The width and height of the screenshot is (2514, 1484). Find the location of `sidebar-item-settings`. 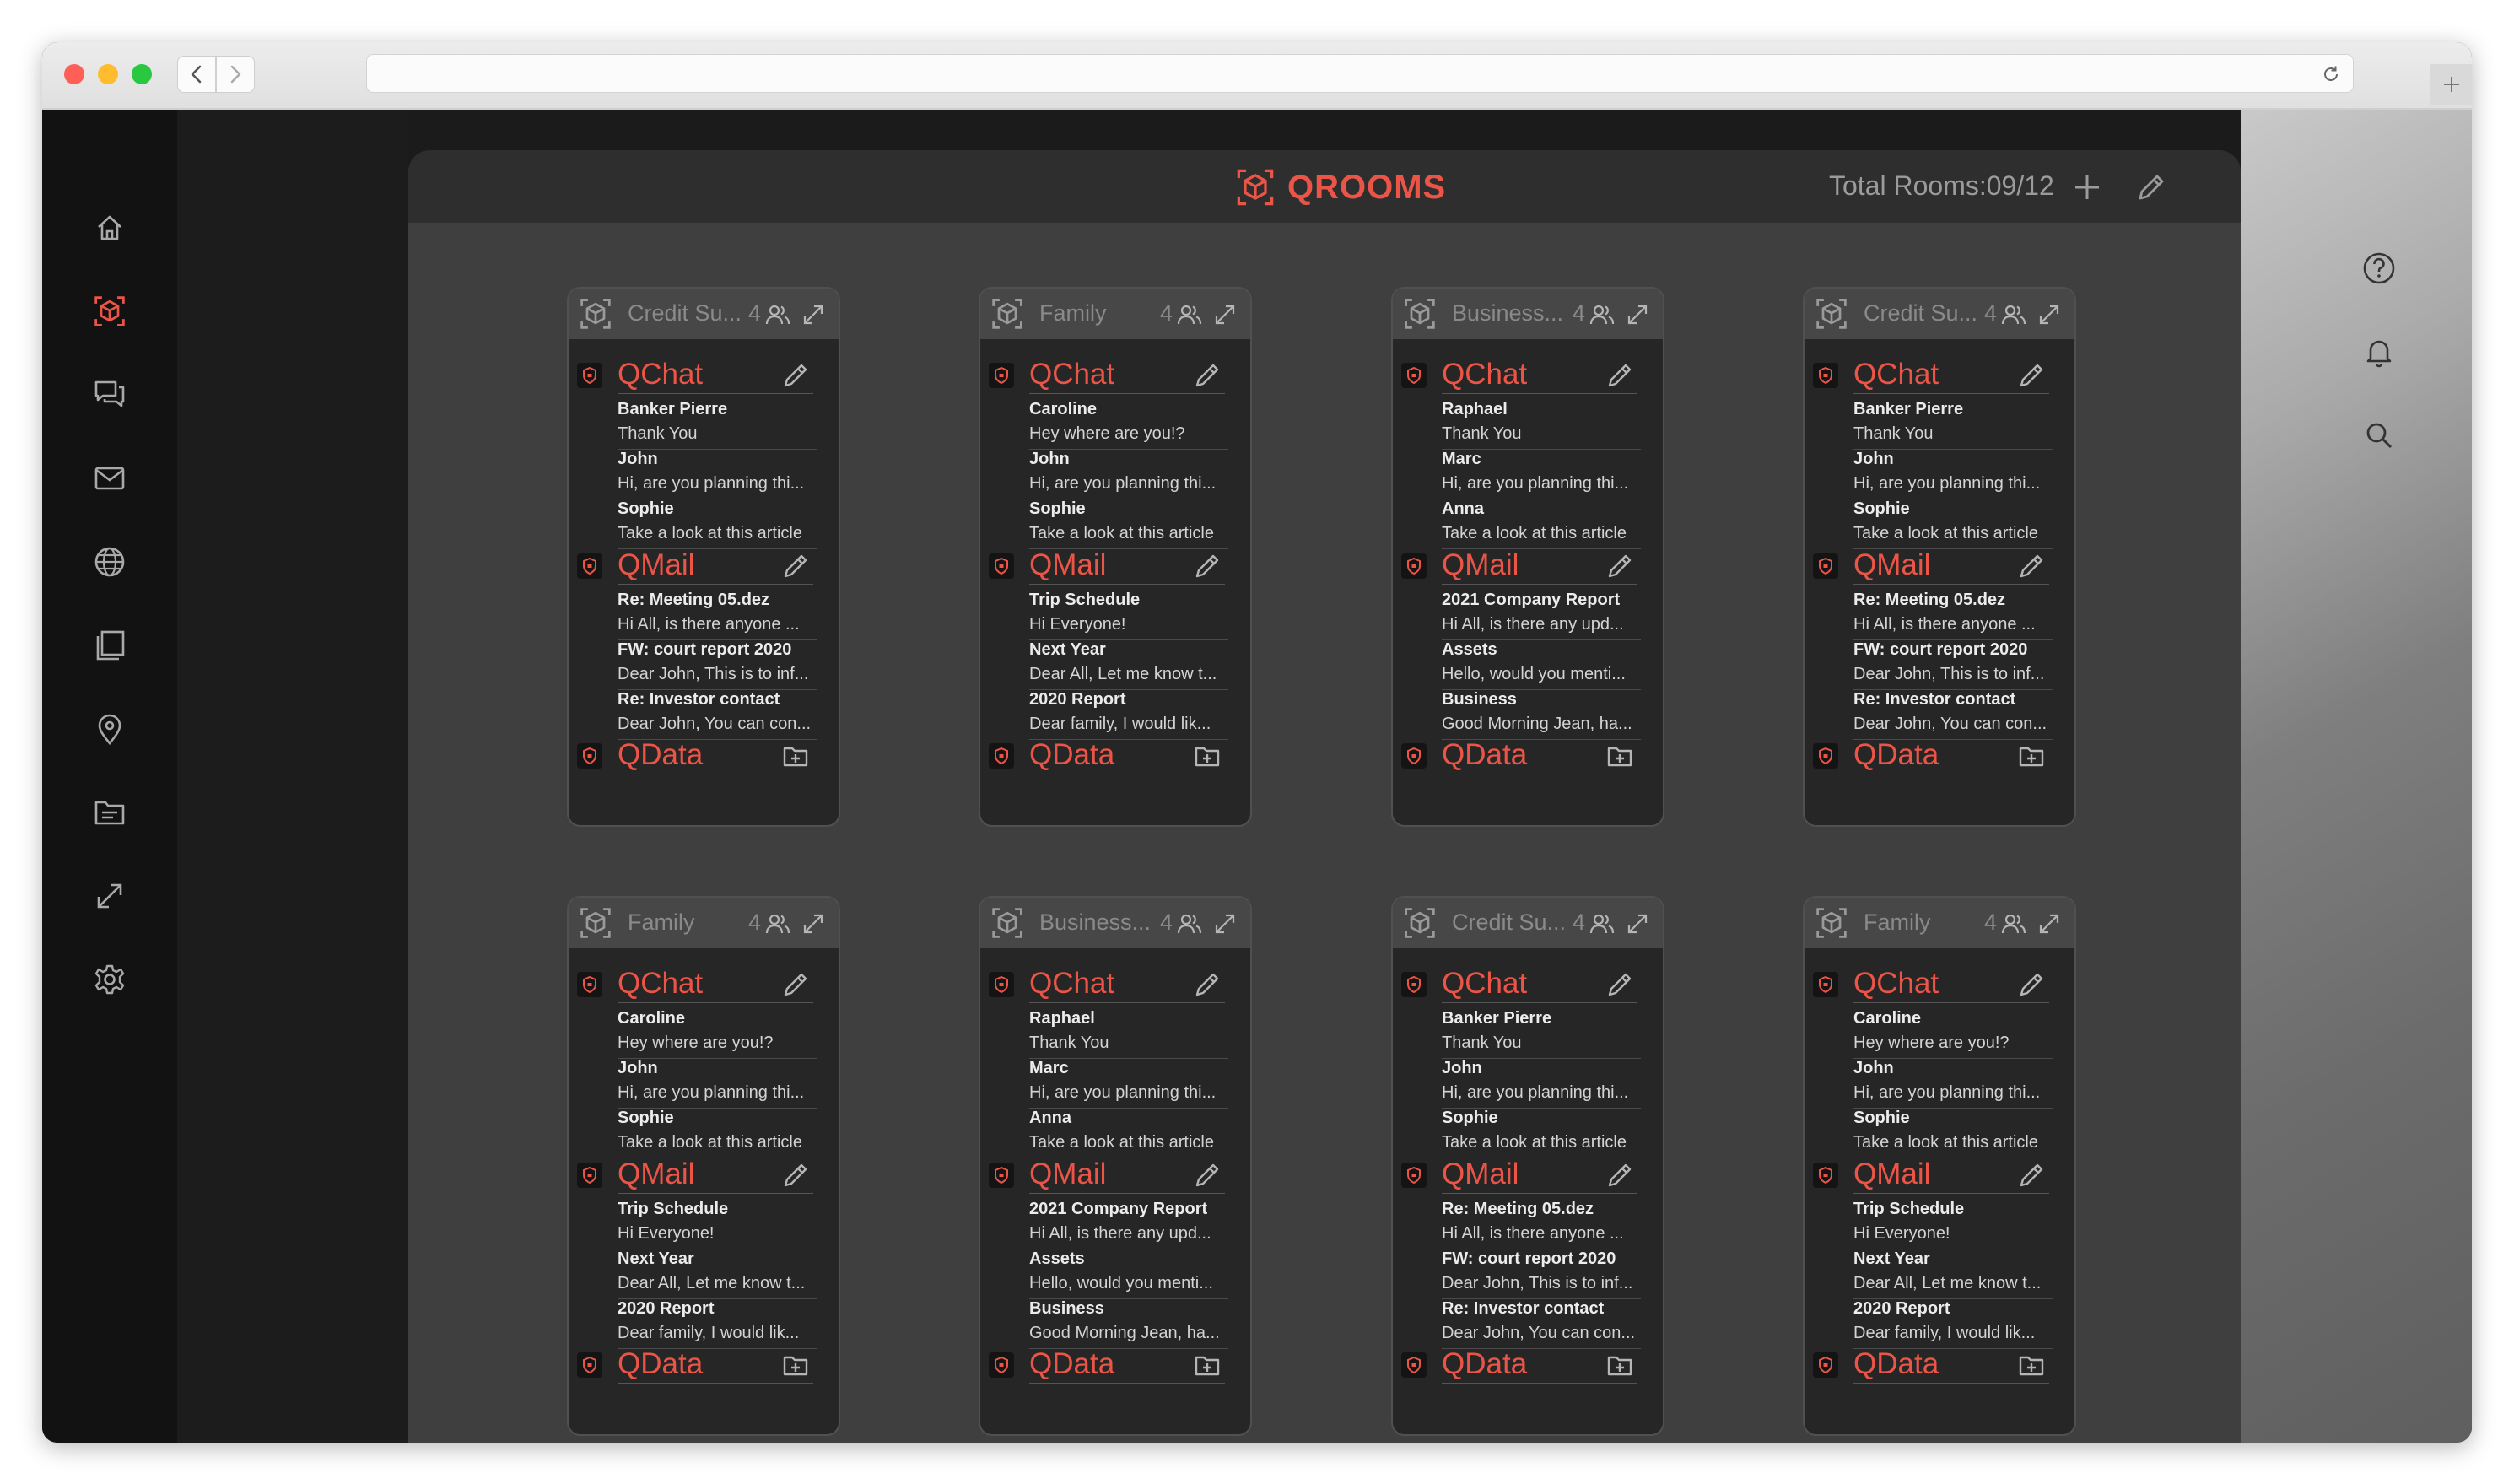

sidebar-item-settings is located at coordinates (110, 980).